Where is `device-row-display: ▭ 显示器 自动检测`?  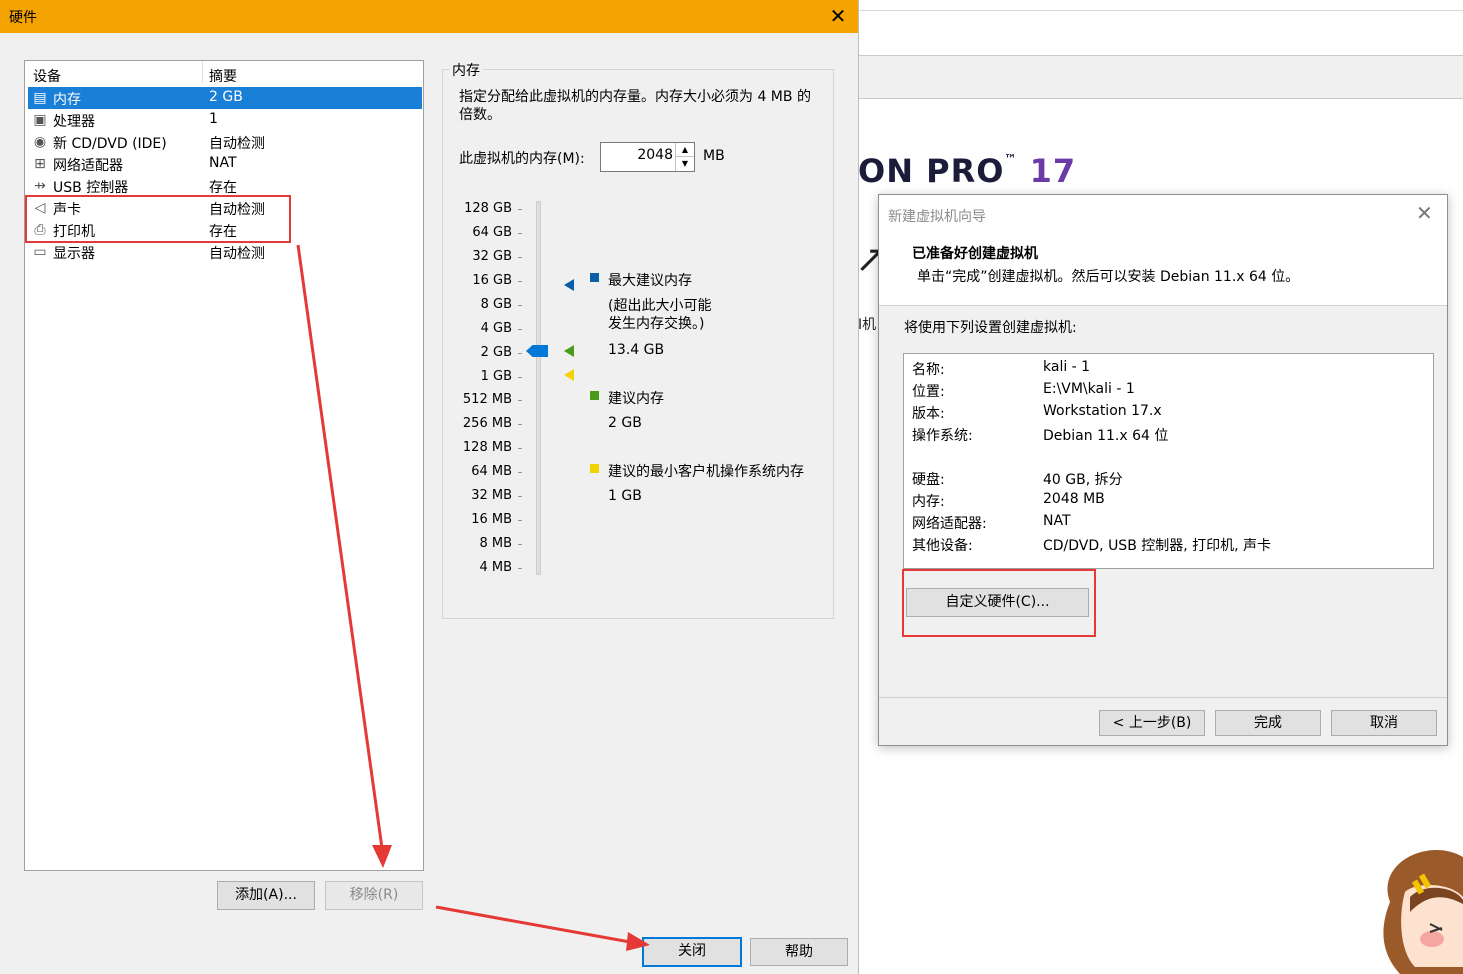 device-row-display: ▭ 显示器 自动检测 is located at coordinates (225, 252).